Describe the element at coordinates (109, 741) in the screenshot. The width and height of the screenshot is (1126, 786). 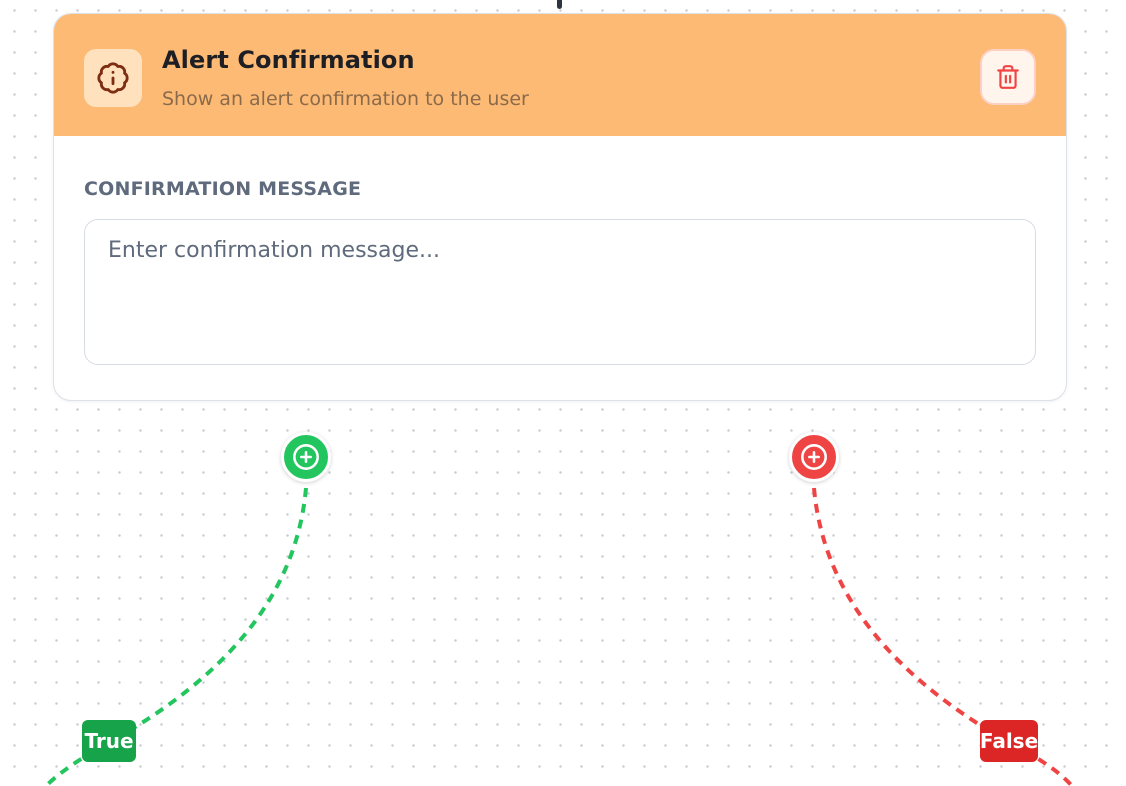
I see `true-branch-label: True` at that location.